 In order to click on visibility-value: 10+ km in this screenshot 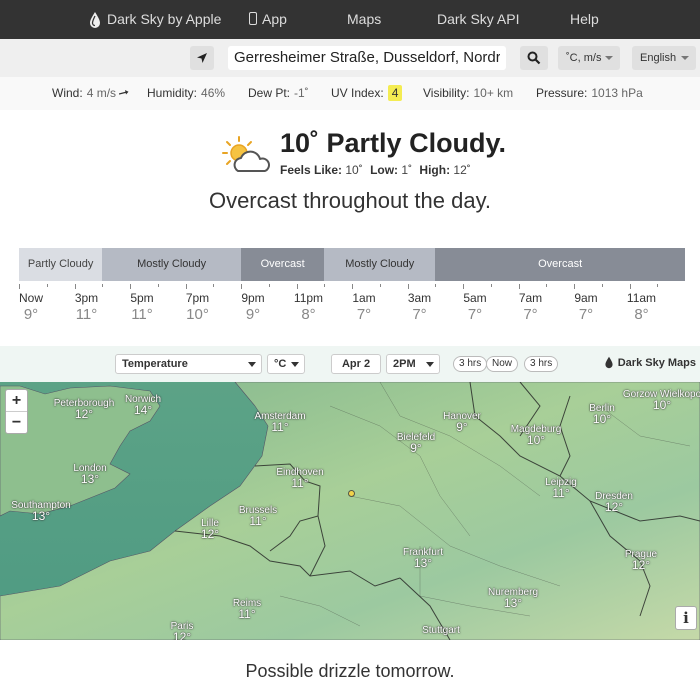, I will do `click(493, 93)`.